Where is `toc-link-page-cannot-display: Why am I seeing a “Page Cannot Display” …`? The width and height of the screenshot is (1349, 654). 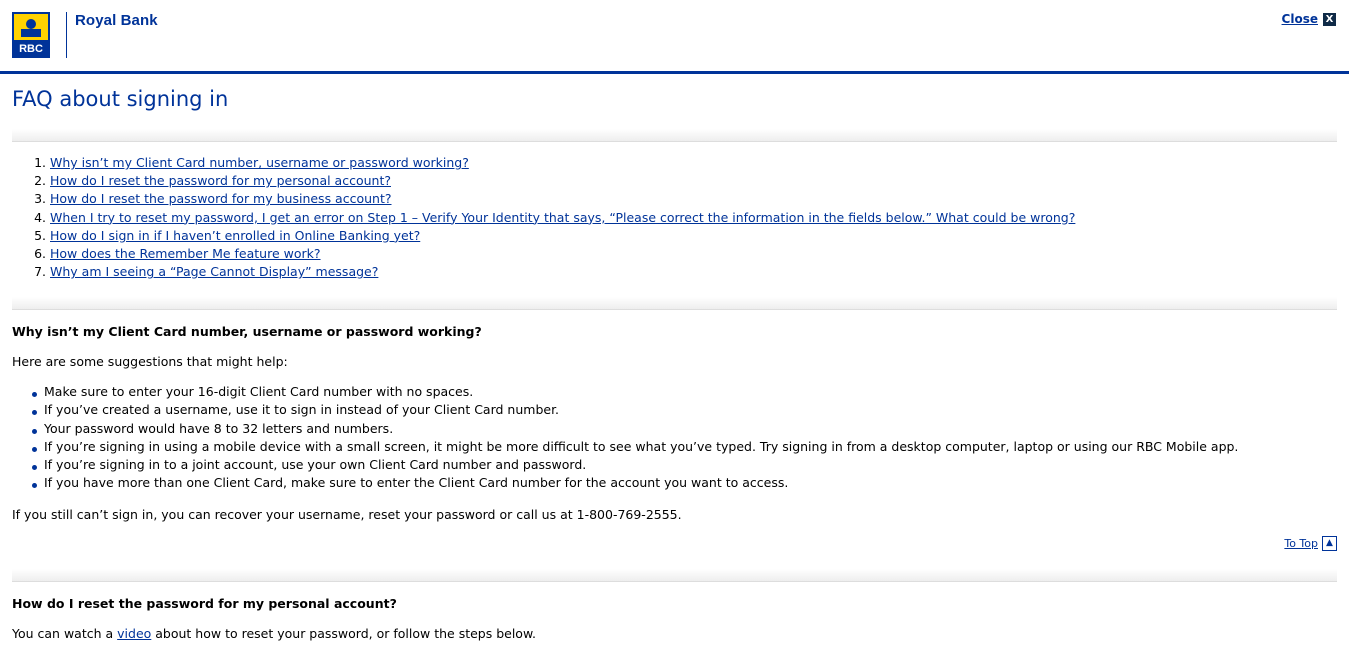
toc-link-page-cannot-display: Why am I seeing a “Page Cannot Display” … is located at coordinates (214, 271).